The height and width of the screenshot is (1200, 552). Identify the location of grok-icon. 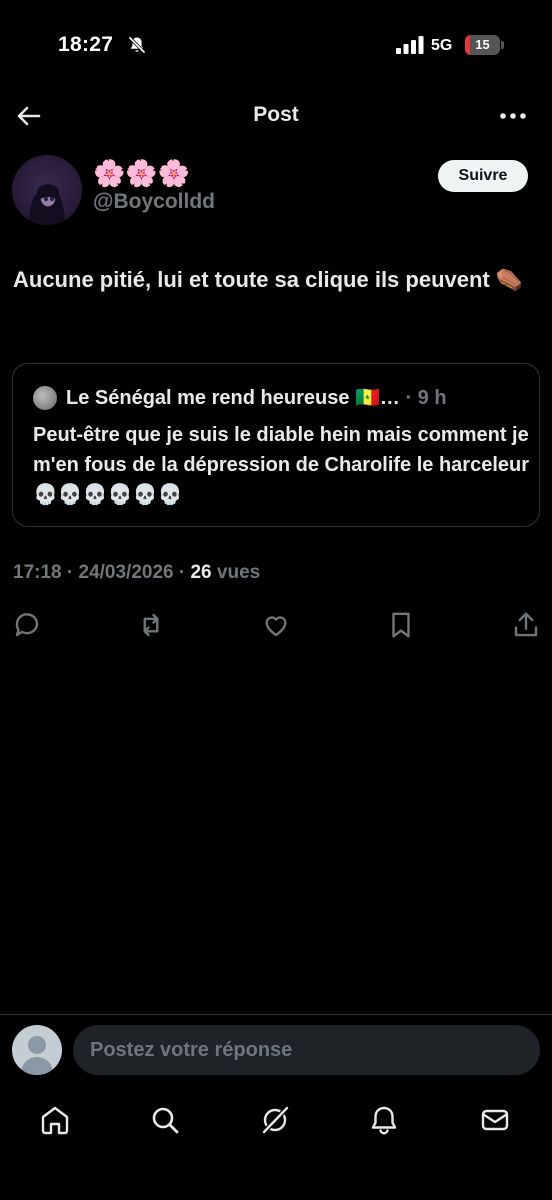
(275, 1120).